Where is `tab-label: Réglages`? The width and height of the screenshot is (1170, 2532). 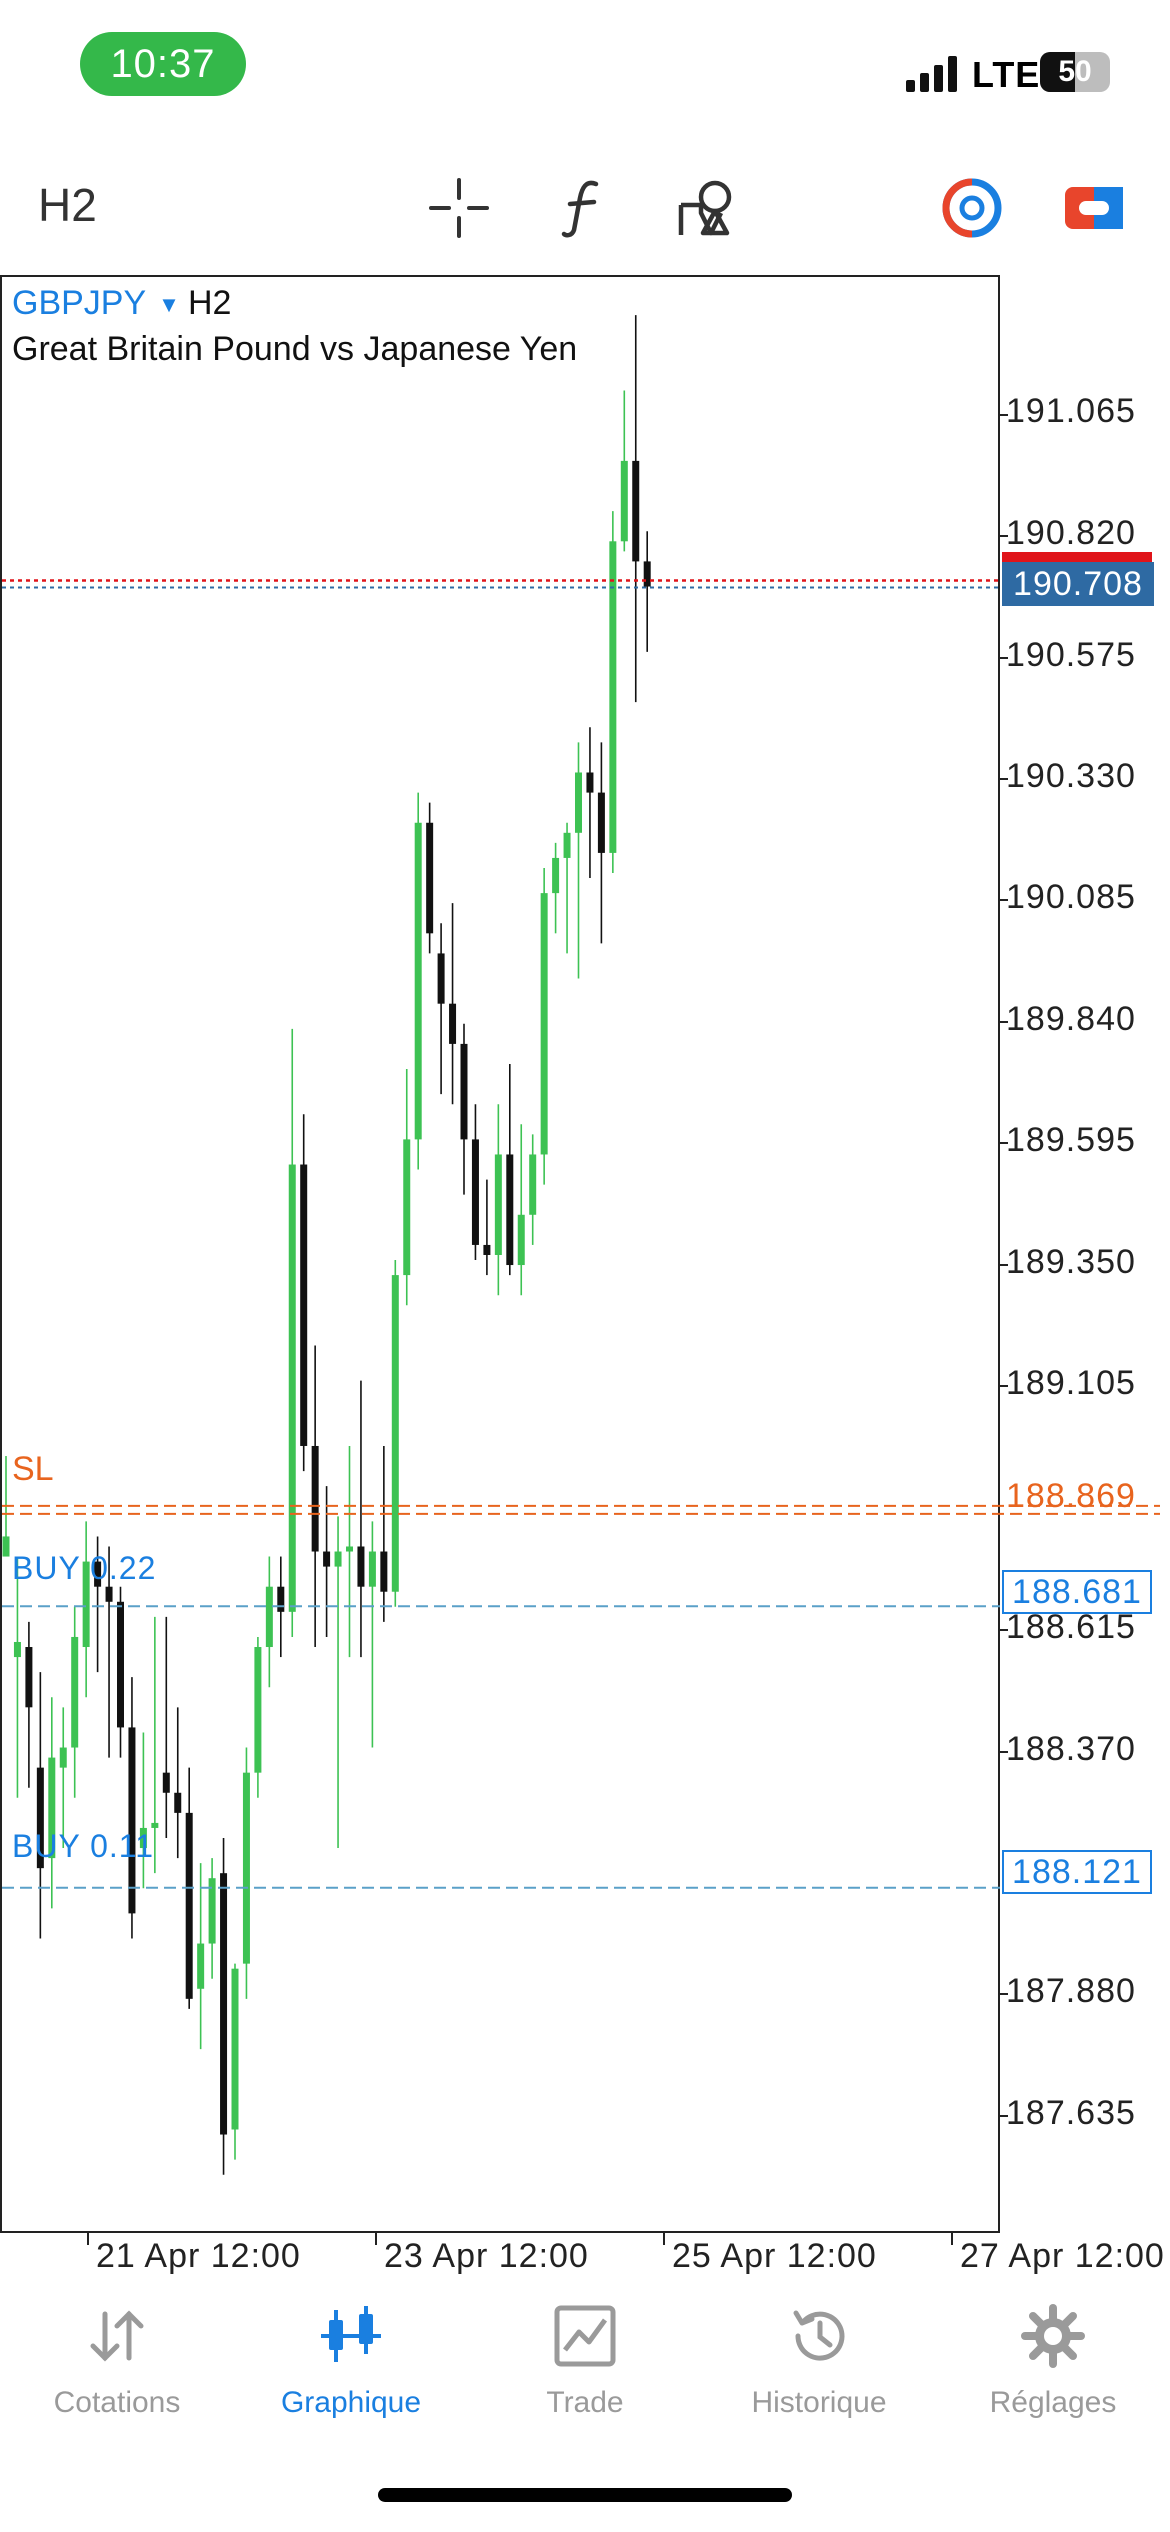
tab-label: Réglages is located at coordinates (1053, 2402).